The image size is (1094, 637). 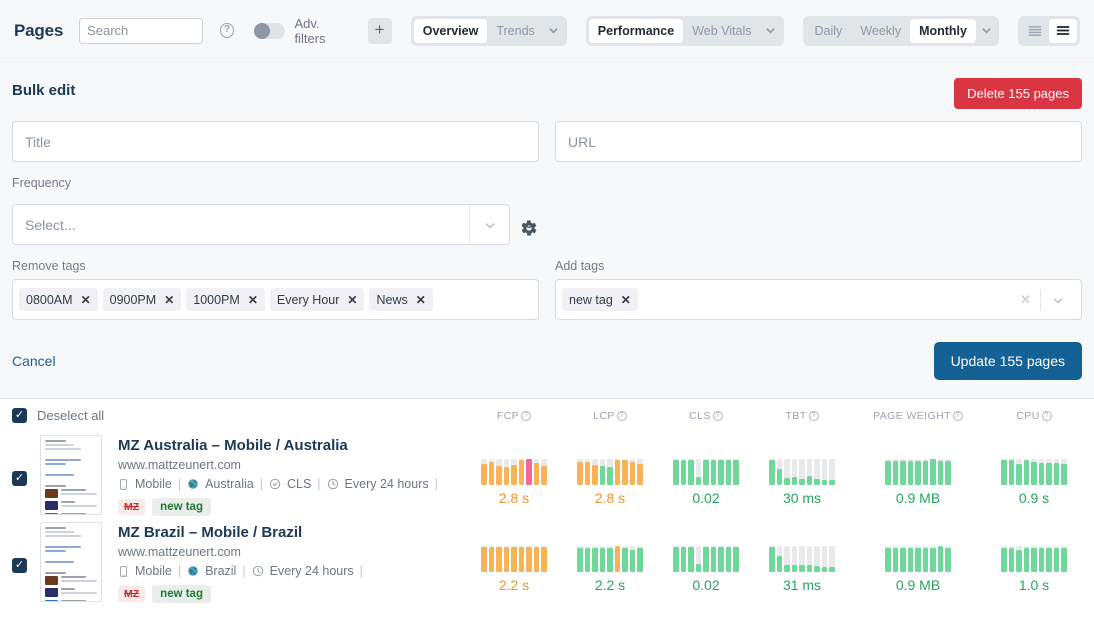 I want to click on gear-icon, so click(x=529, y=226).